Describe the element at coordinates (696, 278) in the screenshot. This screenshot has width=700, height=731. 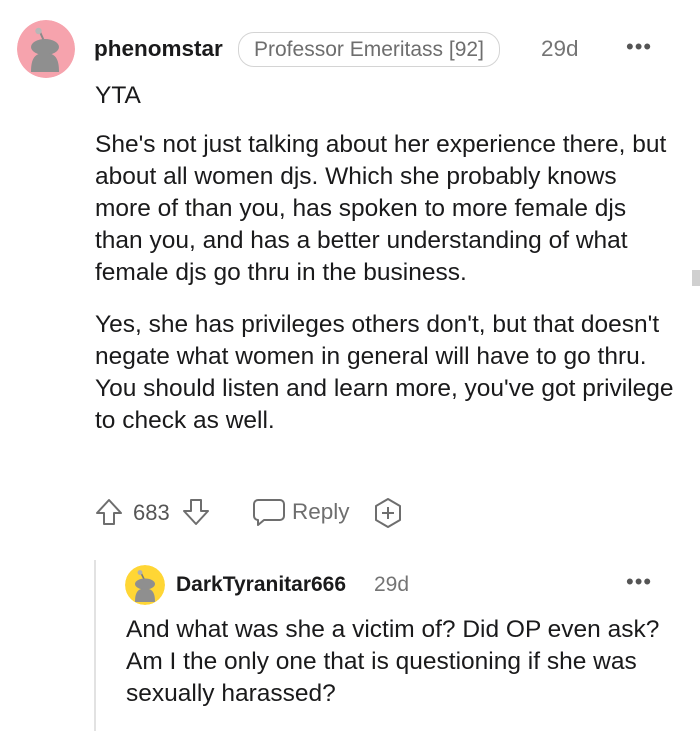
I see `scrollbar-thumb` at that location.